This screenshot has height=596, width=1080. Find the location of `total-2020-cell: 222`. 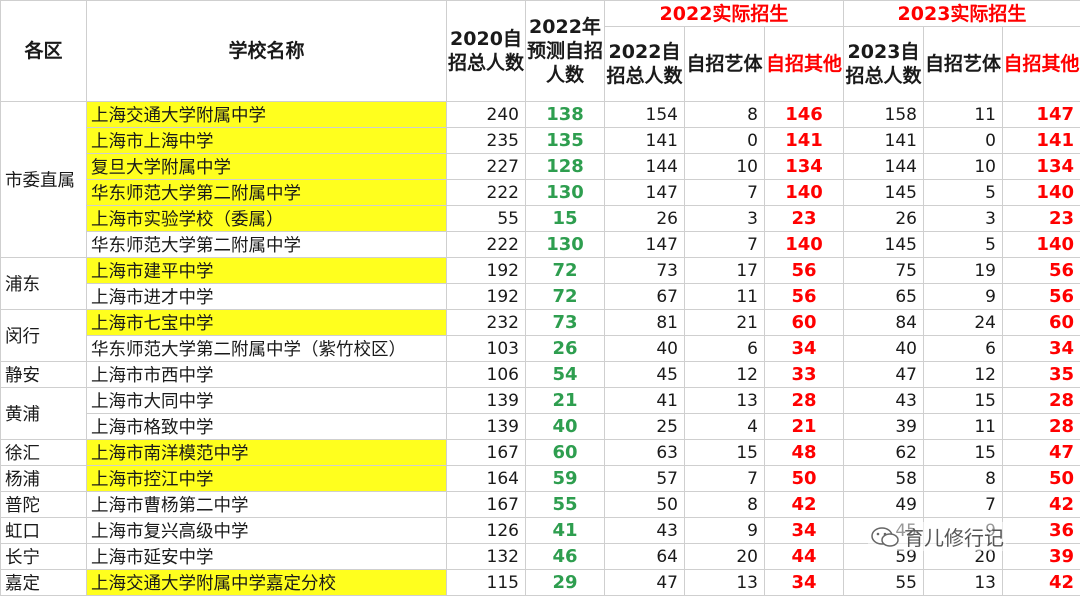

total-2020-cell: 222 is located at coordinates (486, 245).